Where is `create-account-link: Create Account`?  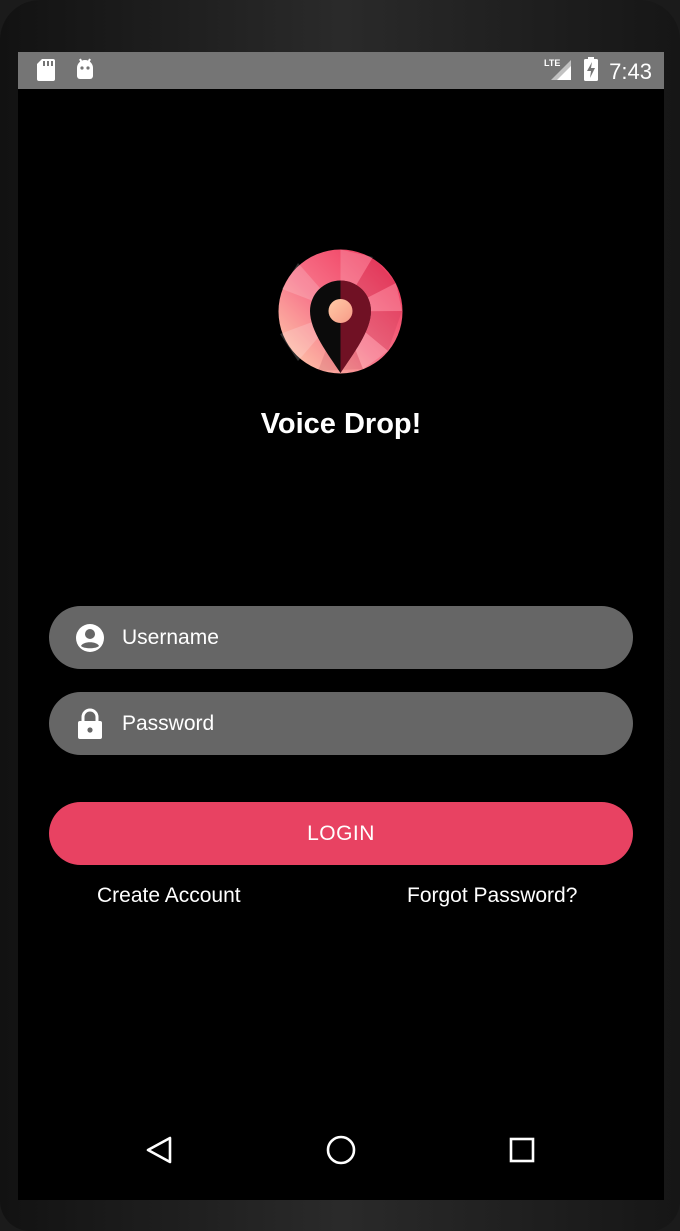 create-account-link: Create Account is located at coordinates (169, 896).